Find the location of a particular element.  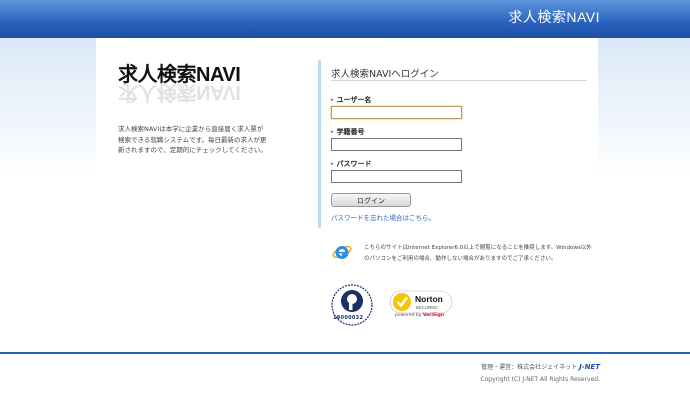

internet-explorer-icon is located at coordinates (342, 252).